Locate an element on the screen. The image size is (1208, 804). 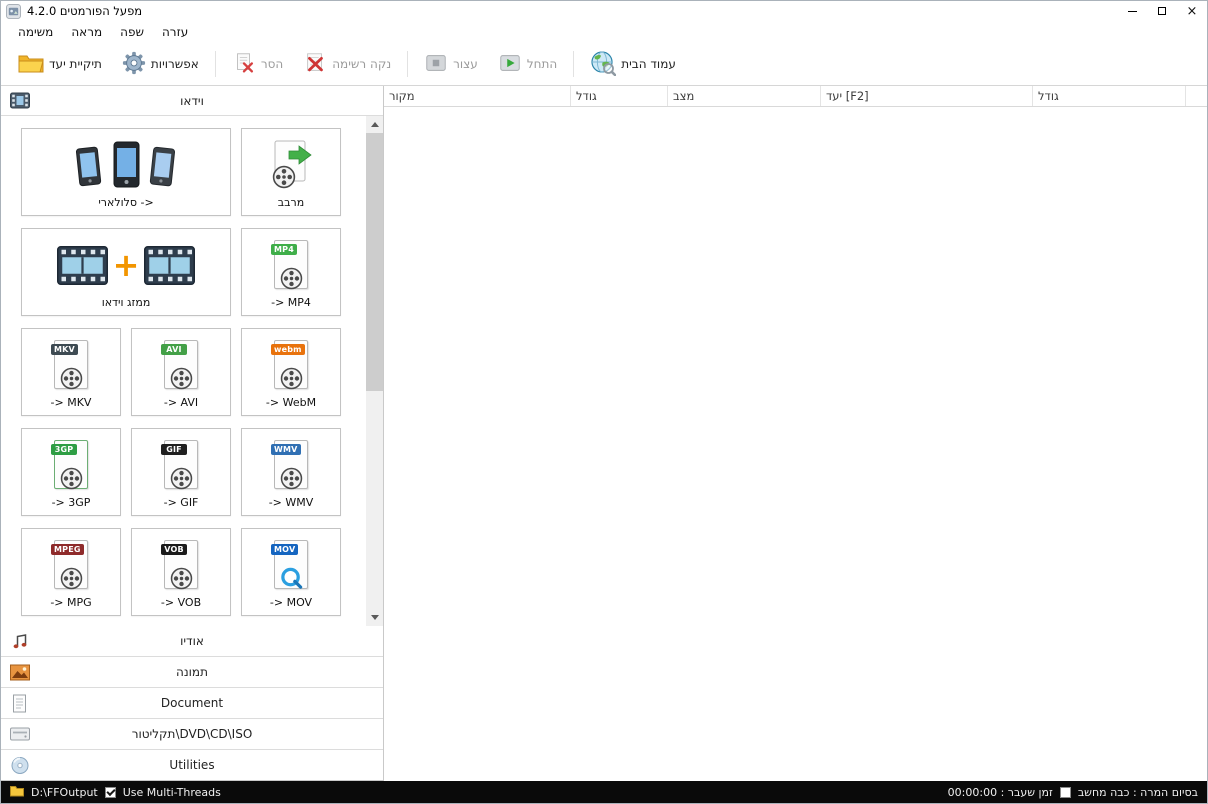
section-header-utilities: Utilities is located at coordinates (192, 765).